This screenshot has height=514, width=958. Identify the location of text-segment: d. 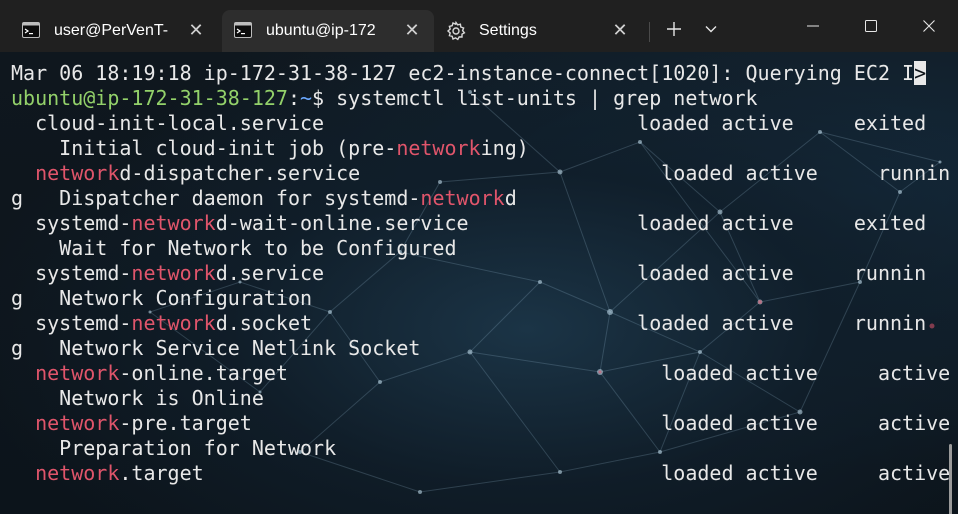
(510, 198).